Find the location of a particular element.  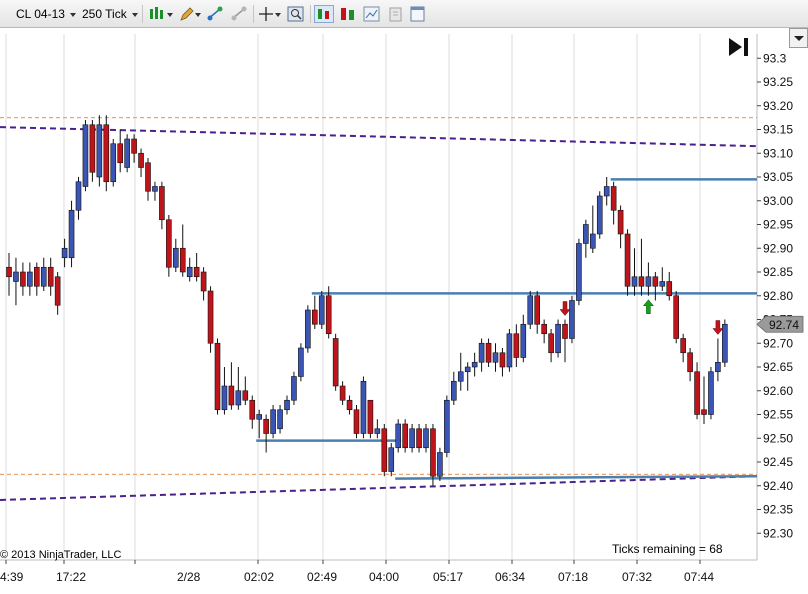

price-tick-label: 93.15 is located at coordinates (778, 130).